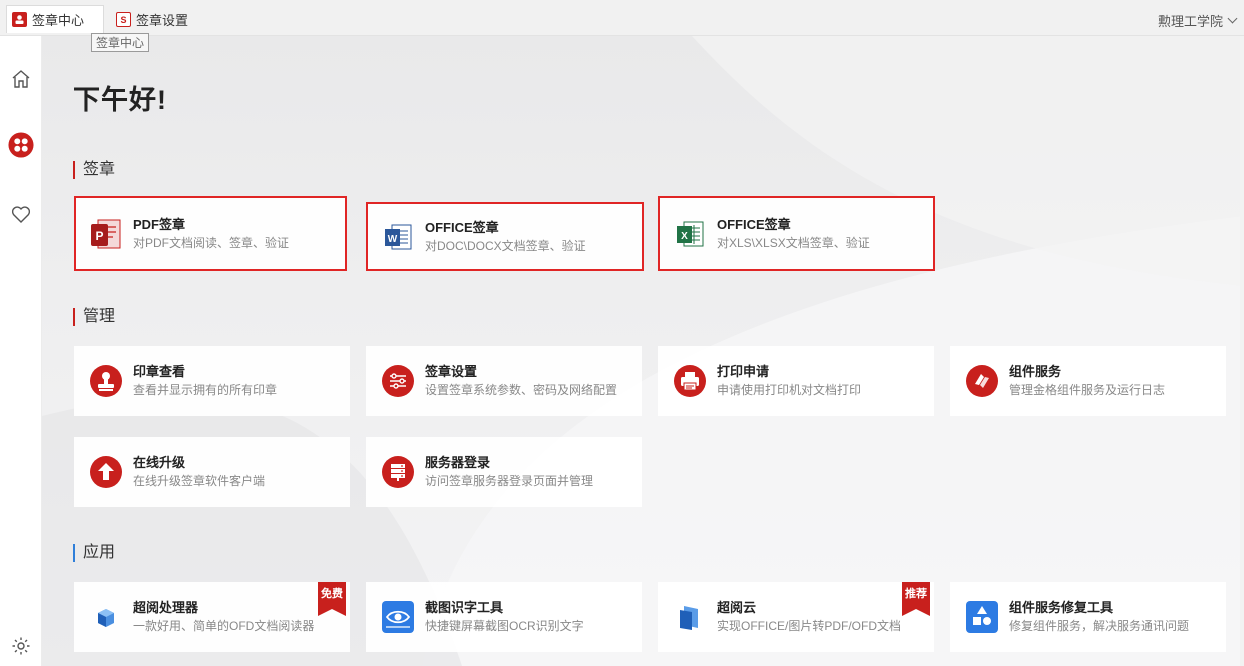 This screenshot has width=1244, height=666. Describe the element at coordinates (159, 224) in the screenshot. I see `card-title: PDF签章` at that location.